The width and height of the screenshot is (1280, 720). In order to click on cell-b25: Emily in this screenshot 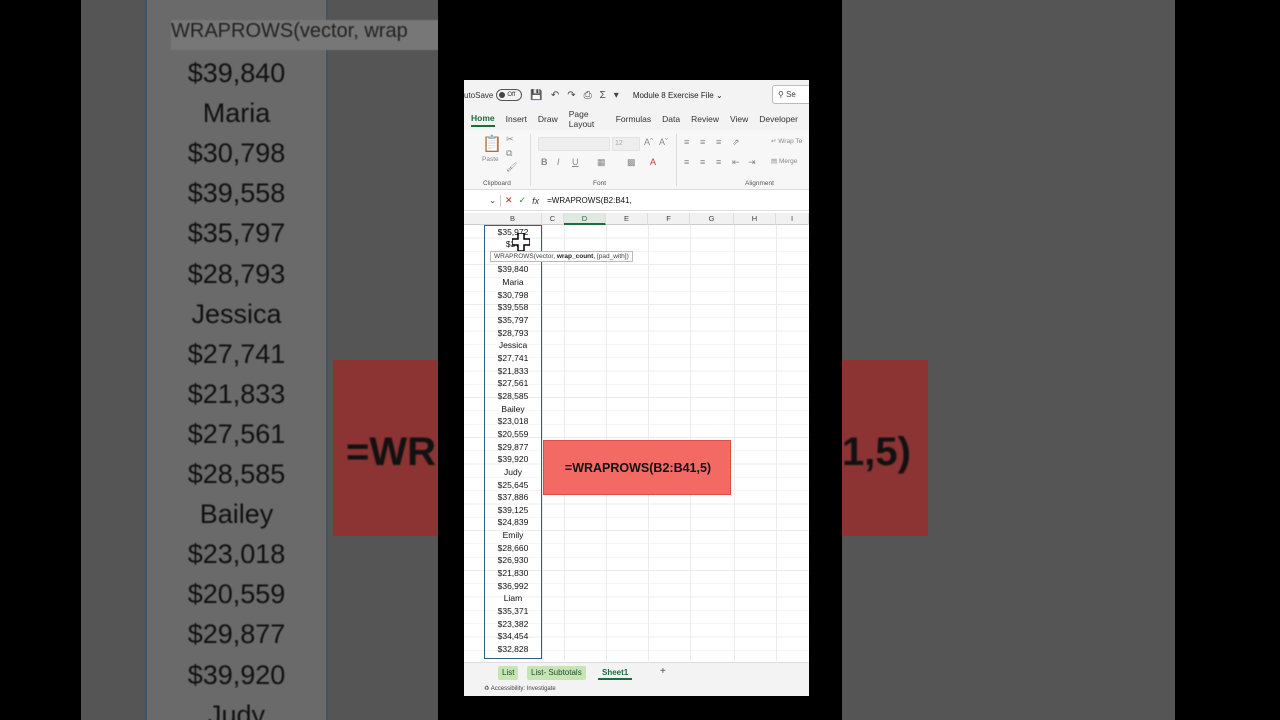, I will do `click(513, 535)`.